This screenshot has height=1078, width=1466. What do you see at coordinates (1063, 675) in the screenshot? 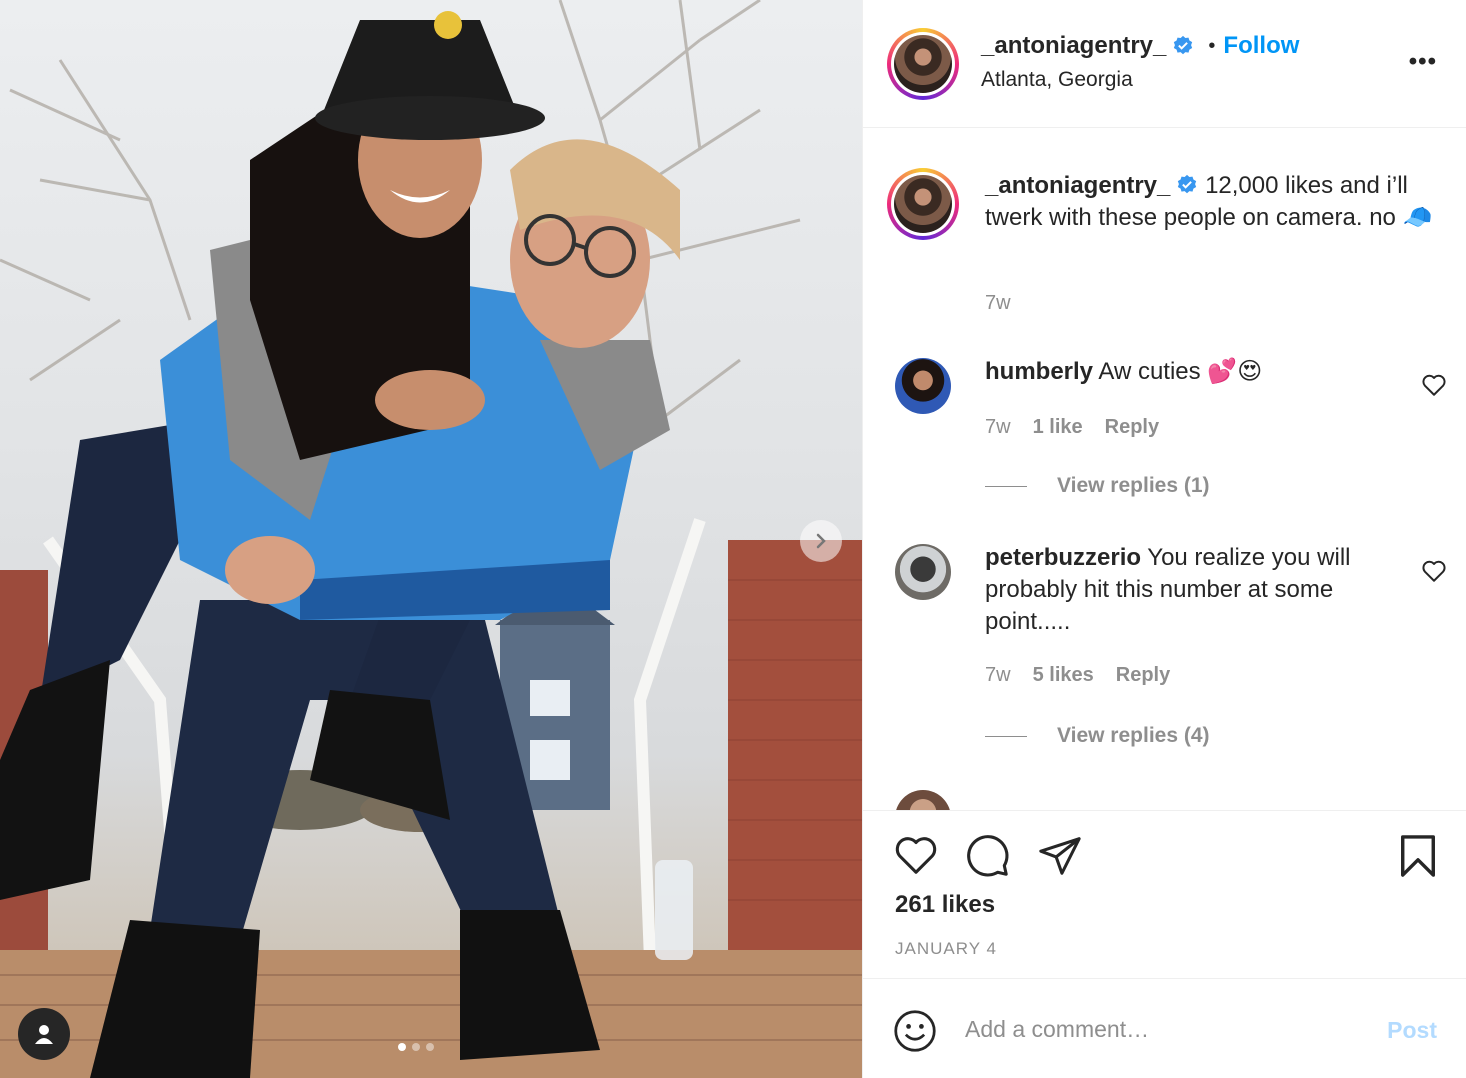
I see `comment-like-count: 5 likes` at bounding box center [1063, 675].